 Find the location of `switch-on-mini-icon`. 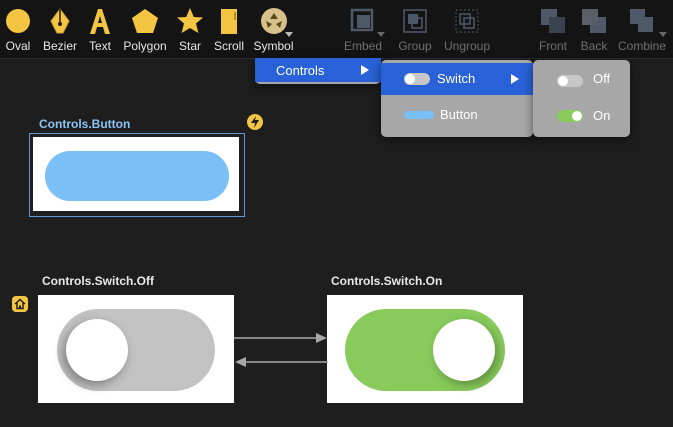

switch-on-mini-icon is located at coordinates (570, 116).